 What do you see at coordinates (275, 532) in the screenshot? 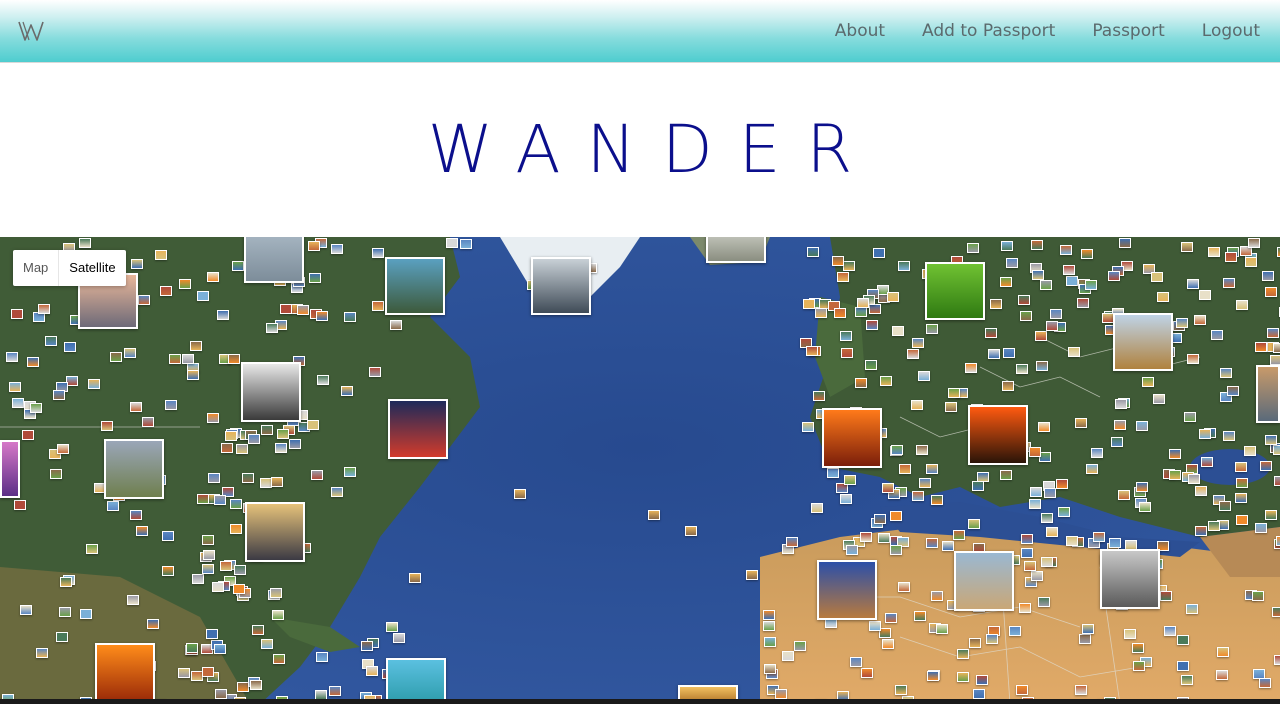
I see `winter-river-photo` at bounding box center [275, 532].